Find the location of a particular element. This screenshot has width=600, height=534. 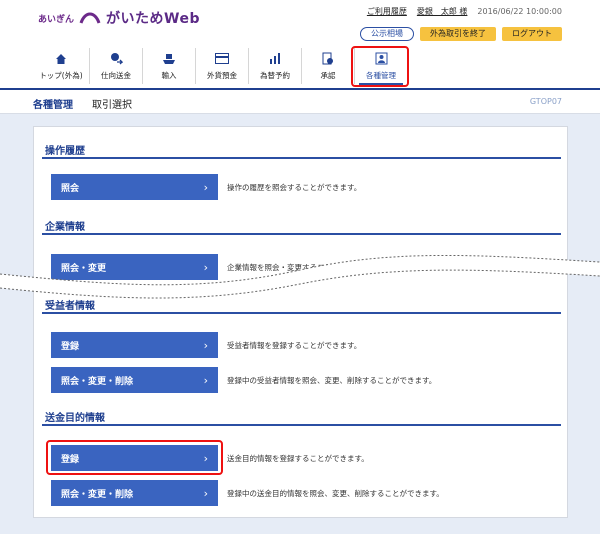

row-description: 受益者情報を登録することができます。 is located at coordinates (294, 345).